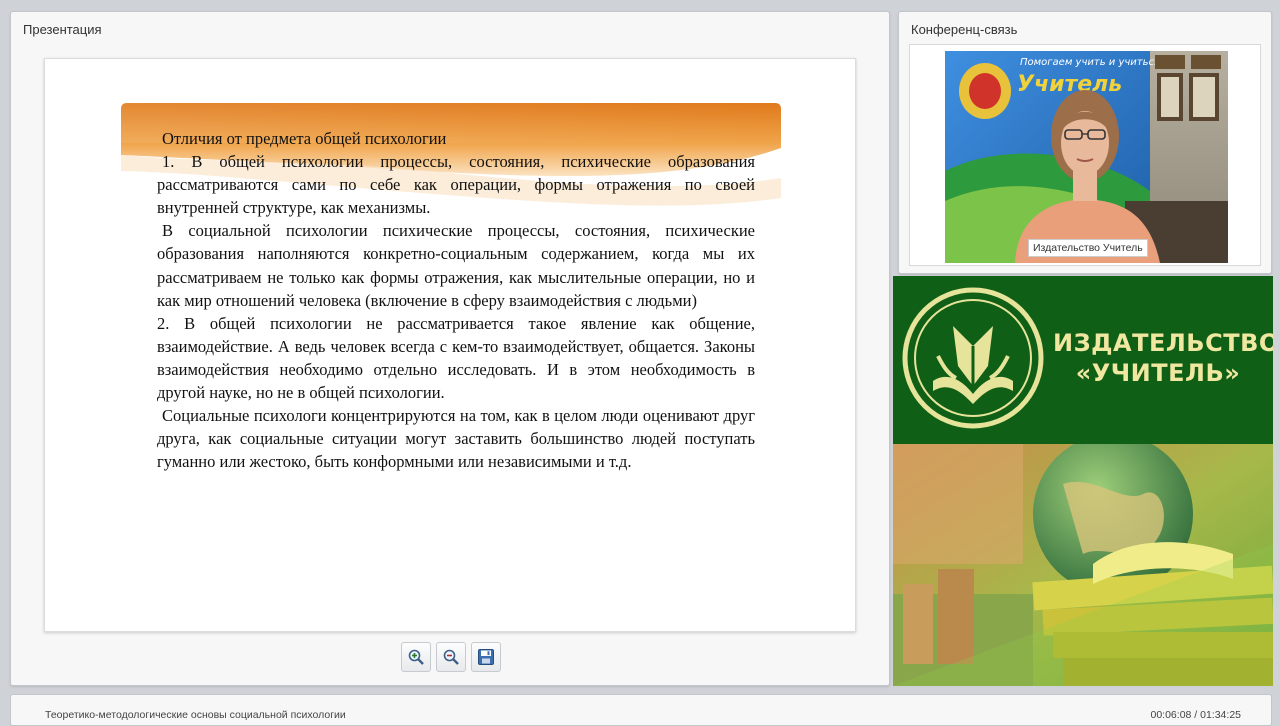  I want to click on zoom-in-button, so click(416, 657).